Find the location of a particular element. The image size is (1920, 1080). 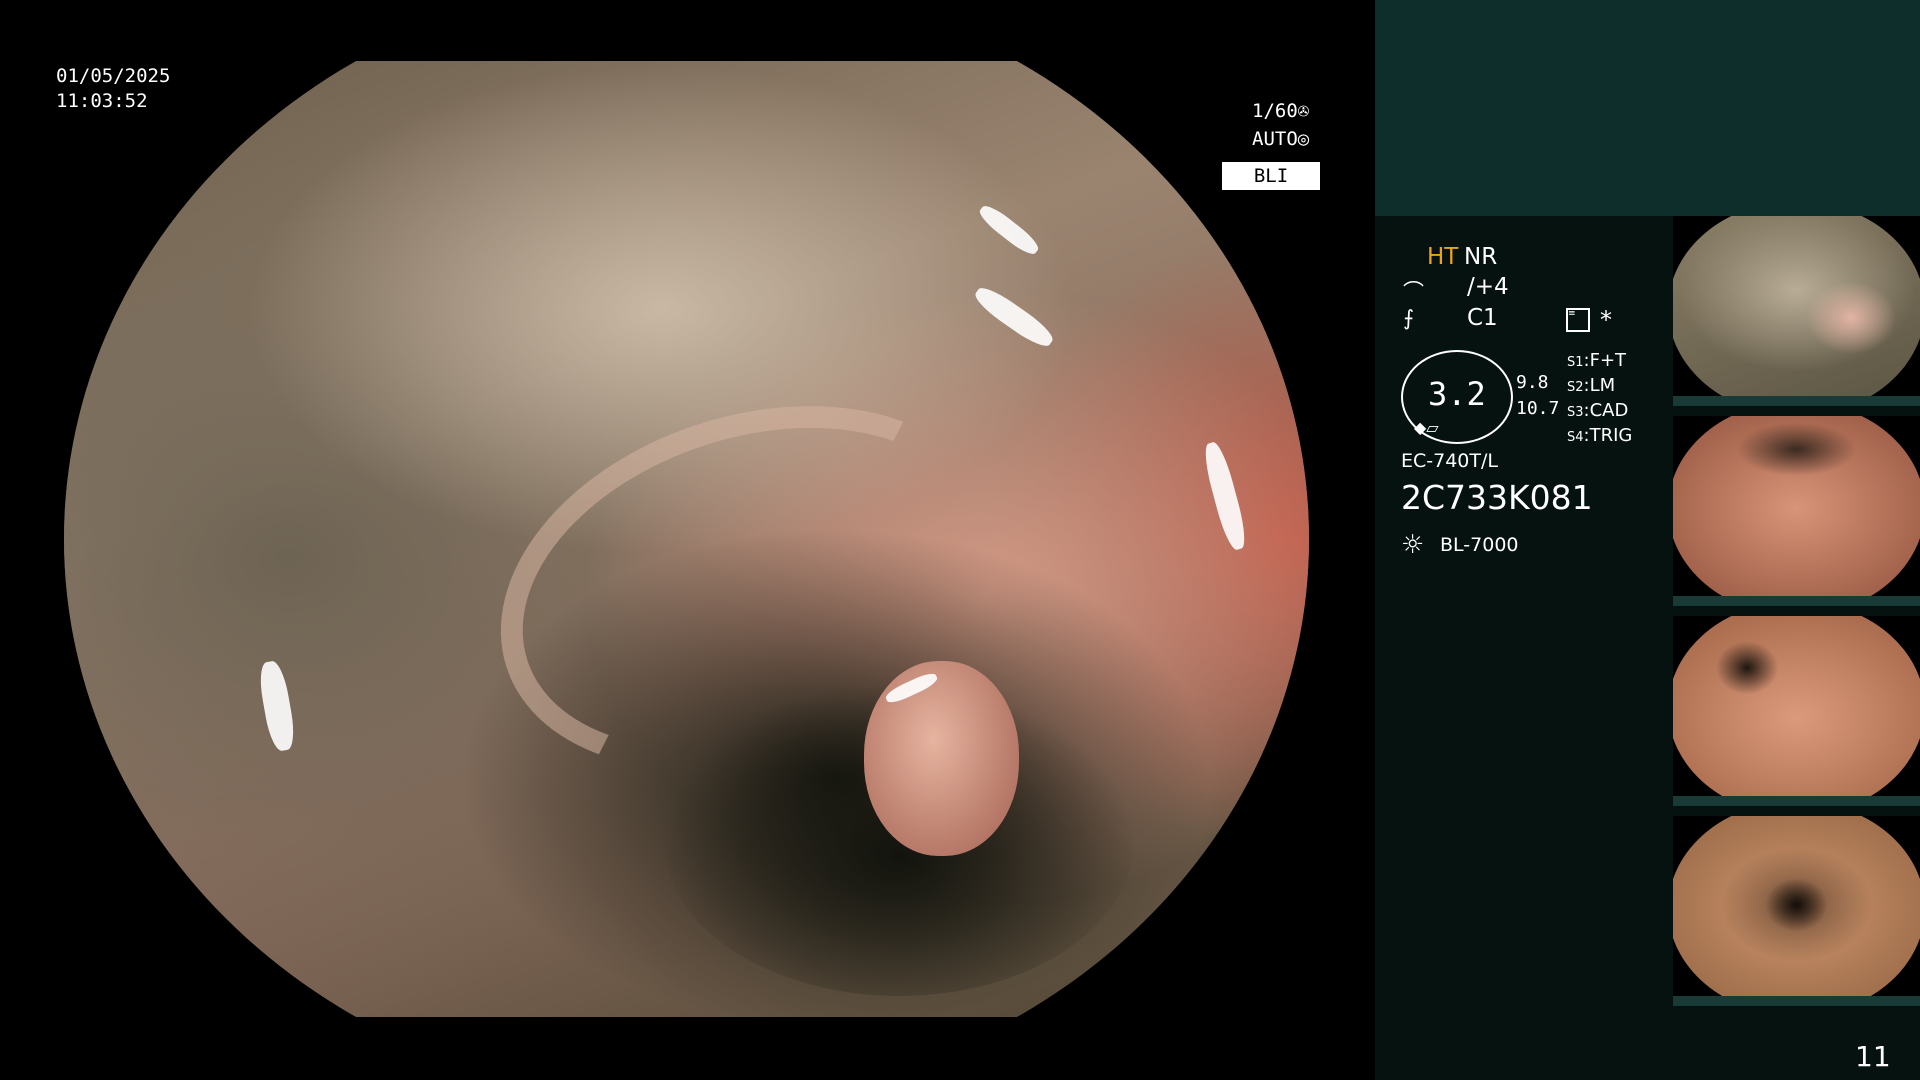

scope-switch-value: F+T is located at coordinates (1608, 360).